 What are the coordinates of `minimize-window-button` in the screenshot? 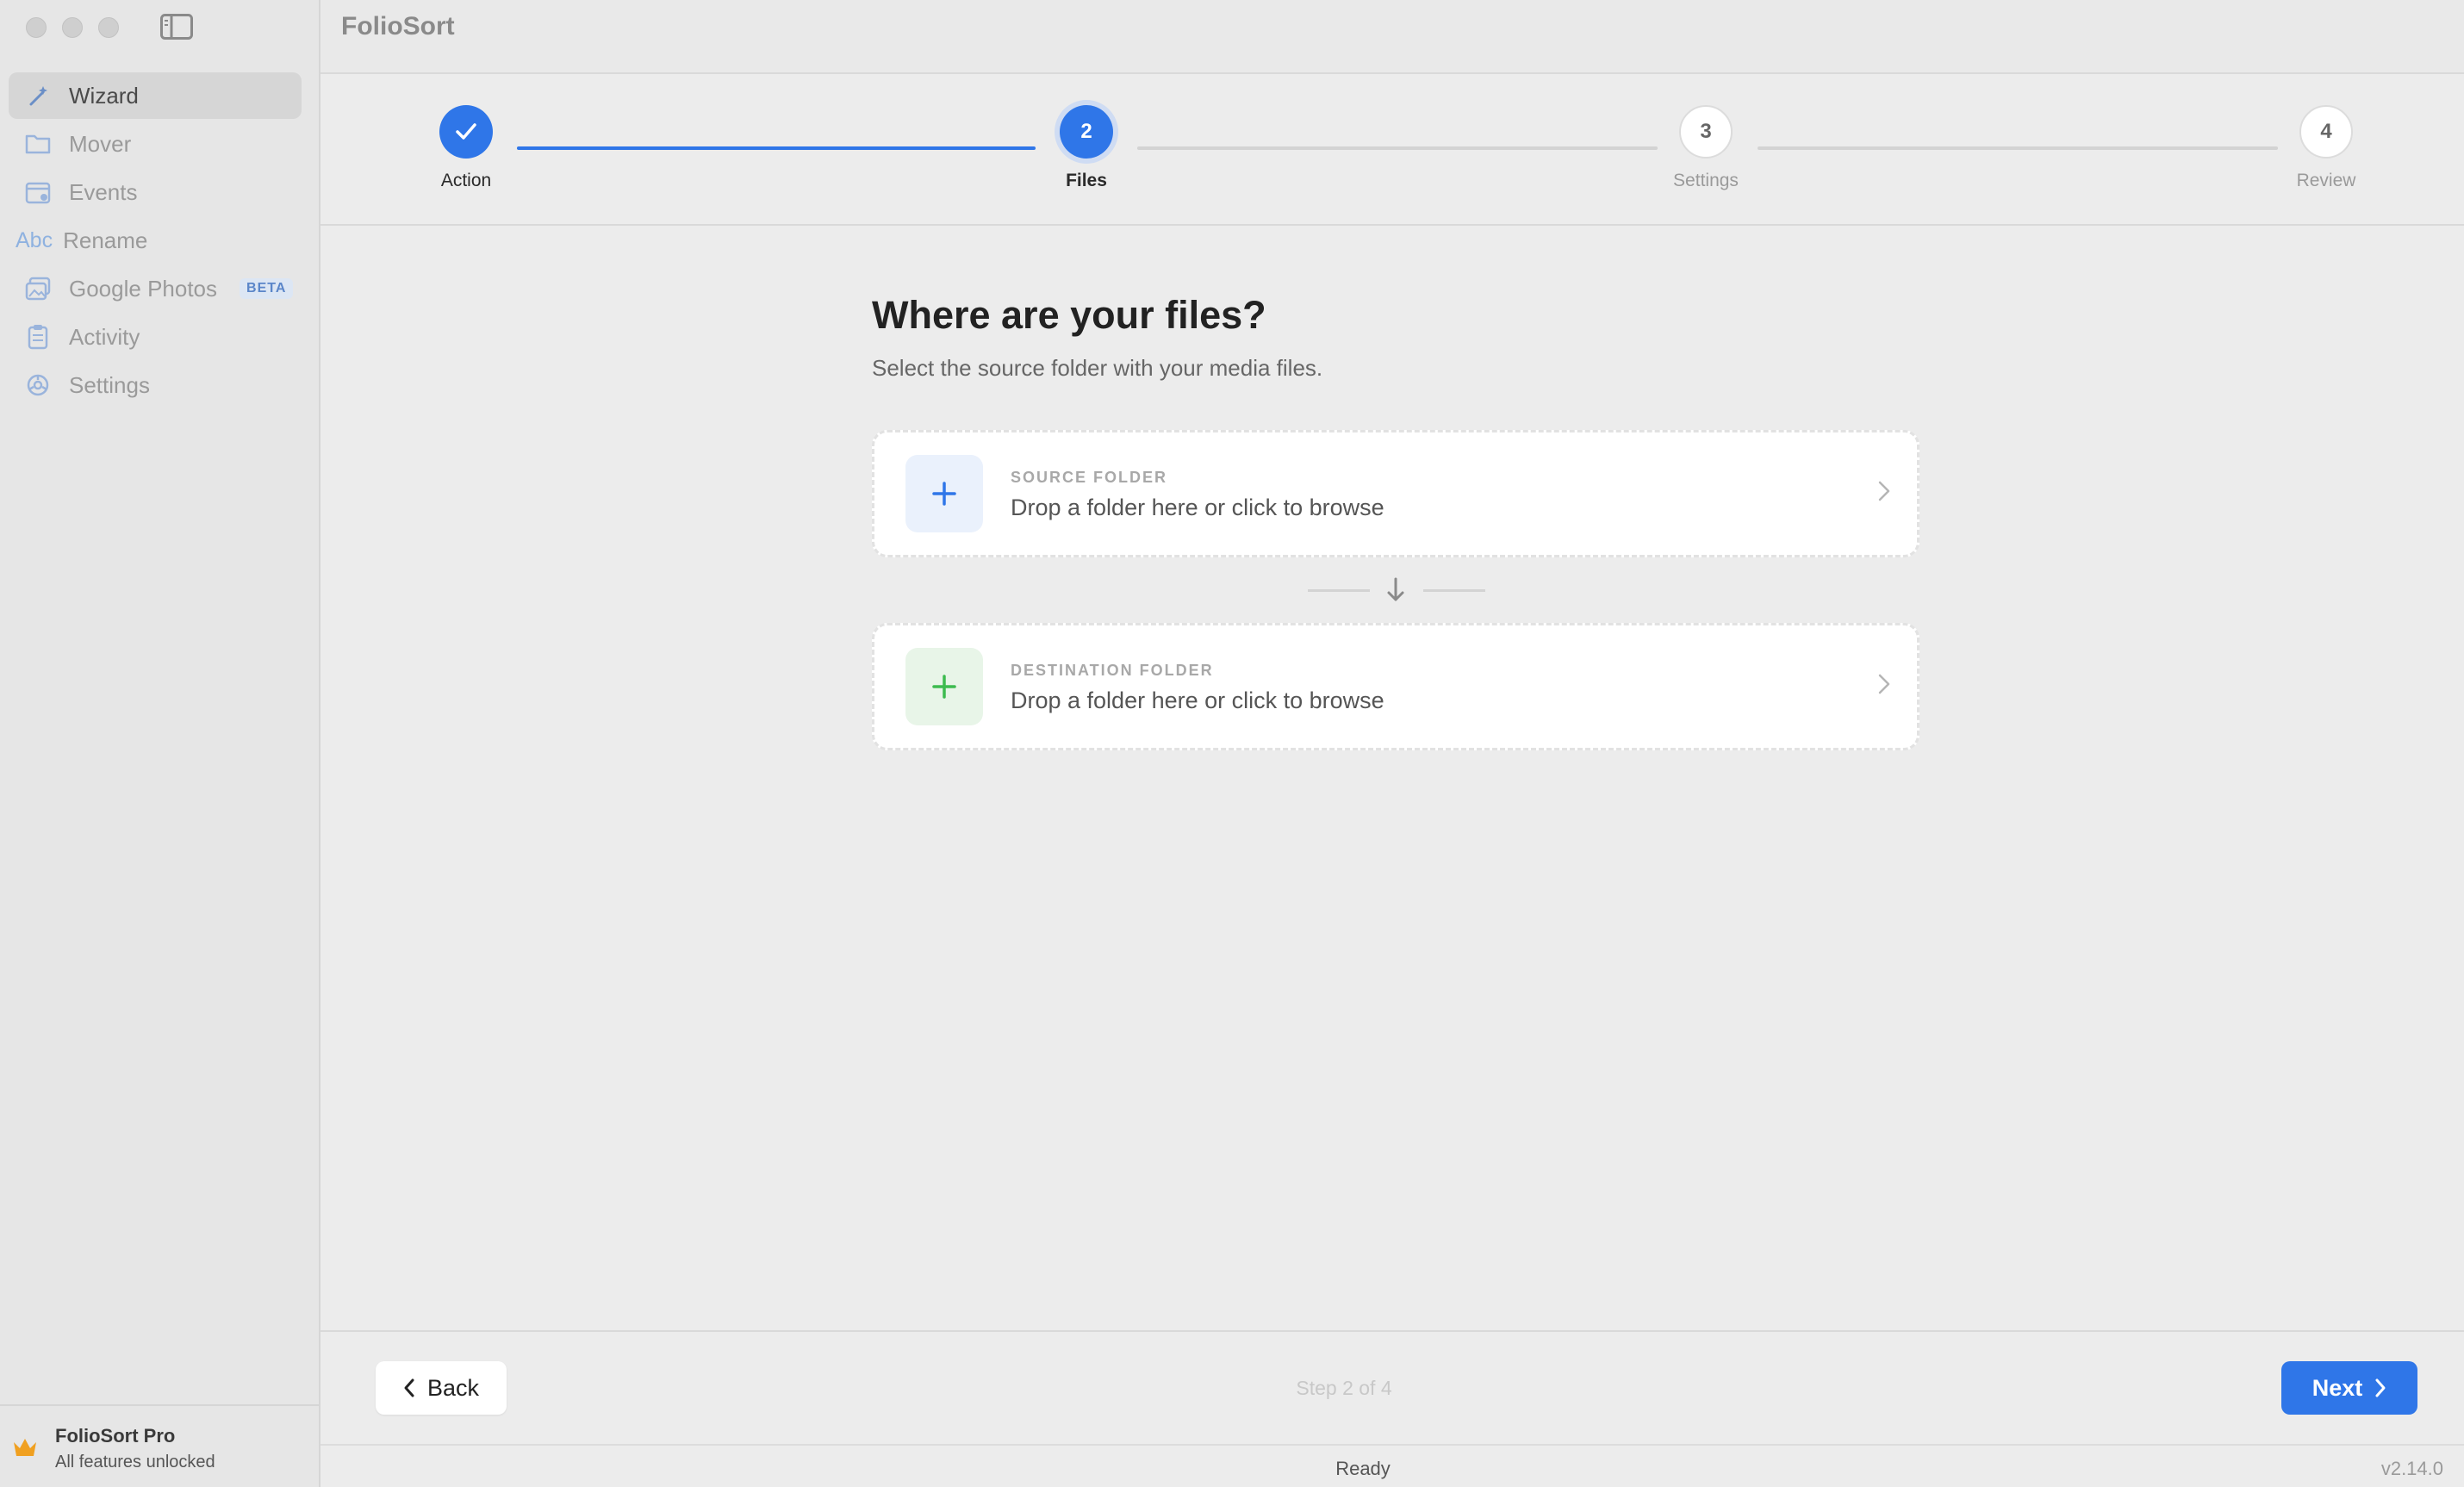 It's located at (73, 27).